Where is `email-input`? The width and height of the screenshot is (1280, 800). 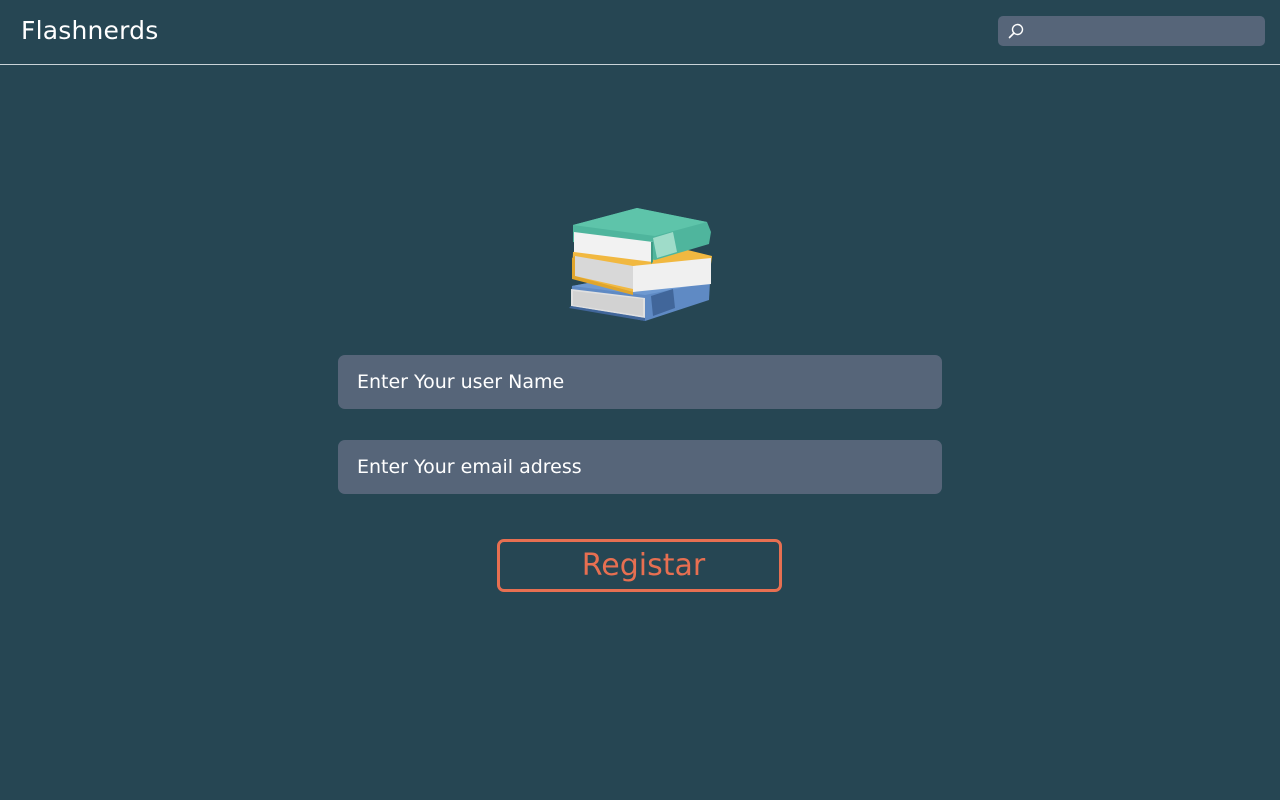 email-input is located at coordinates (640, 467).